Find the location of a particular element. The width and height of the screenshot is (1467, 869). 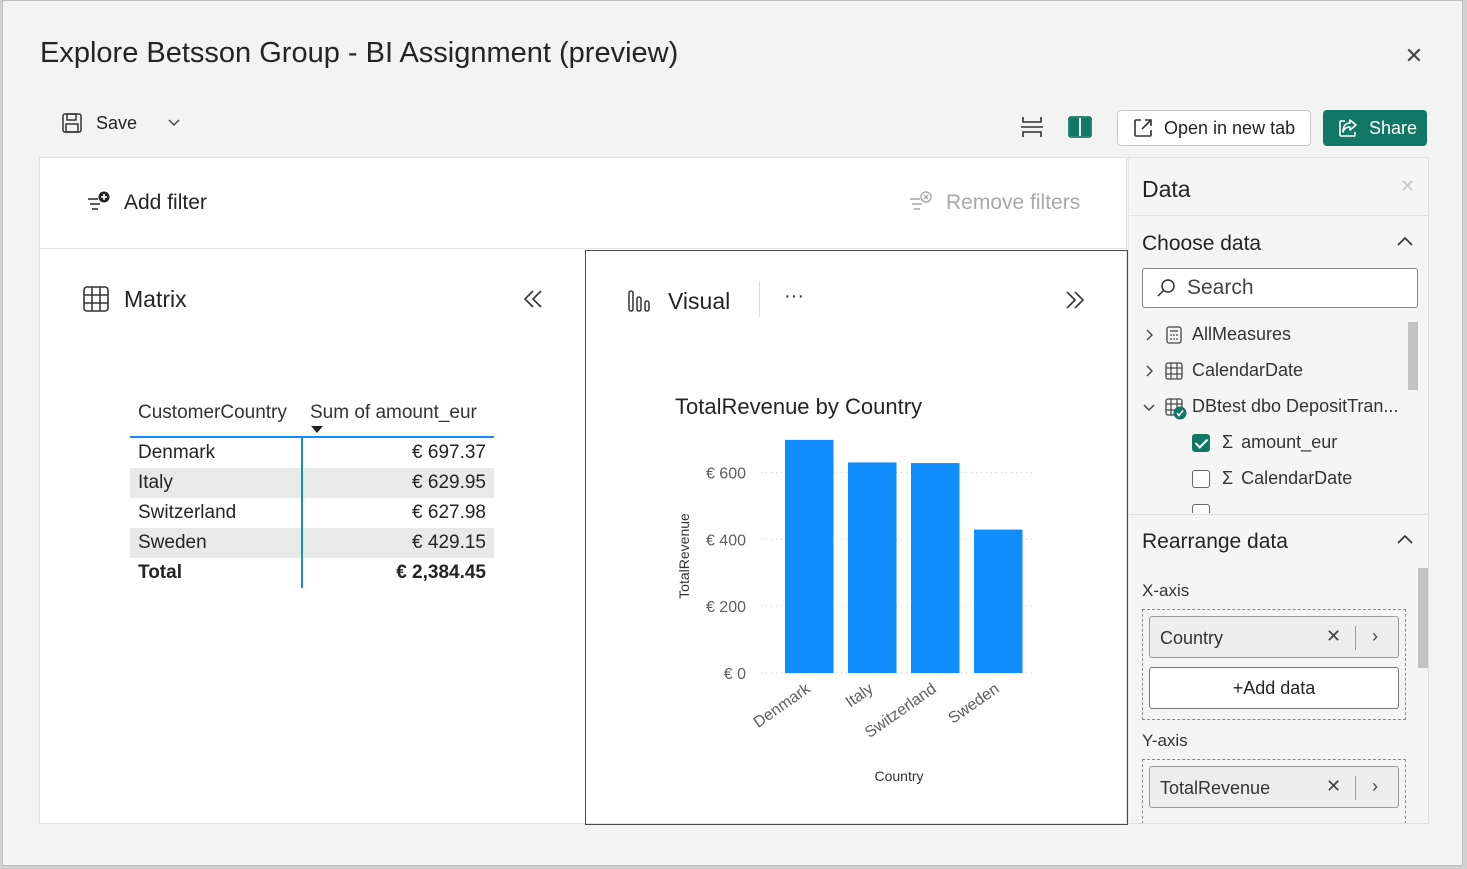

column-header-amount: Sum of amount_eur is located at coordinates (393, 413).